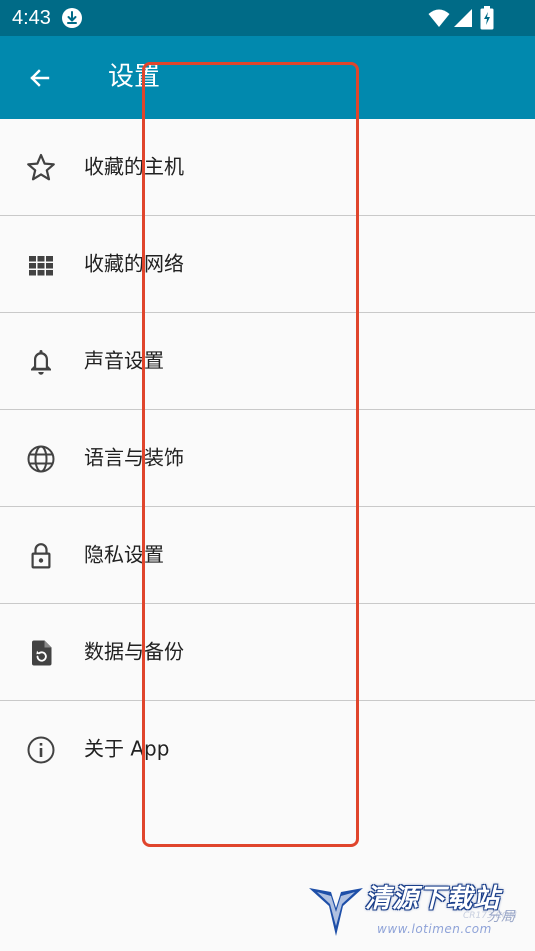 The image size is (535, 951). Describe the element at coordinates (267, 652) in the screenshot. I see `settings-item-data-backup: 数据与备份` at that location.